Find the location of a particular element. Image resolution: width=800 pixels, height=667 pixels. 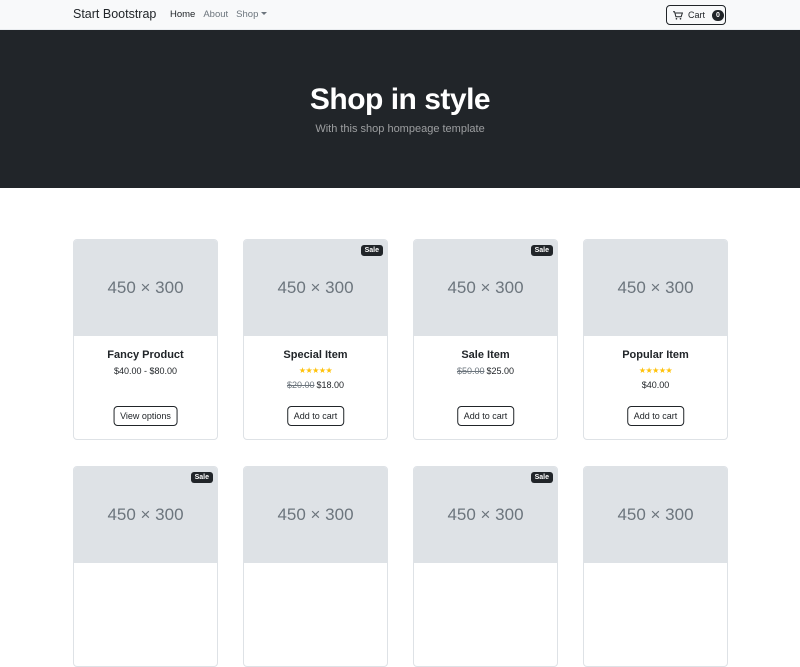

current-price: $40.00 is located at coordinates (655, 385).